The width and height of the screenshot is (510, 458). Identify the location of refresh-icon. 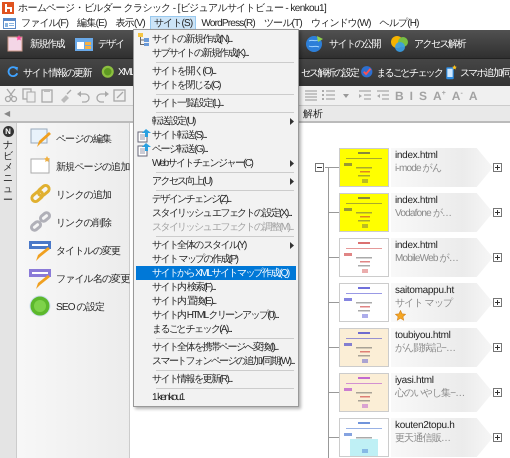
(13, 72).